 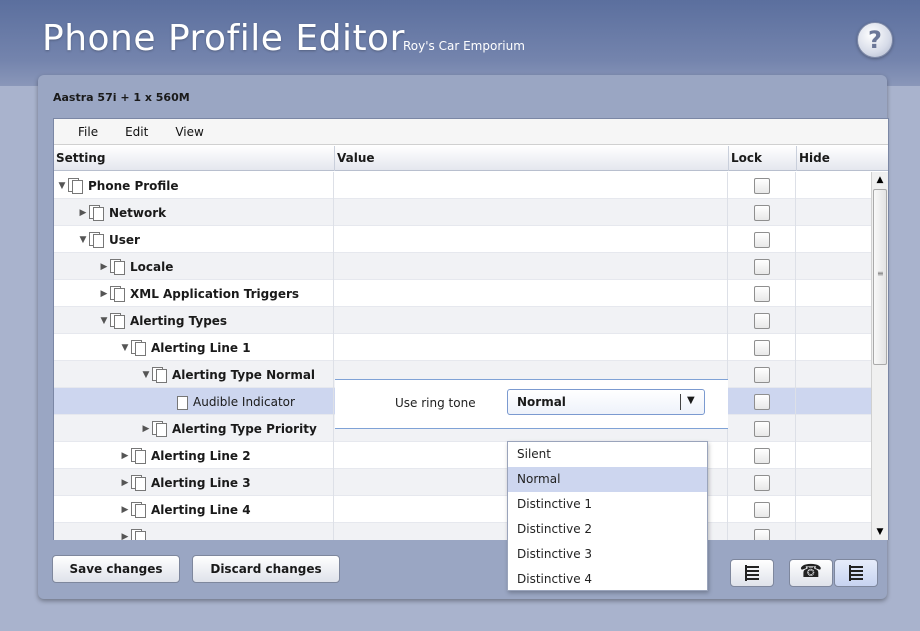 What do you see at coordinates (880, 180) in the screenshot?
I see `scroll-up-icon: ▲` at bounding box center [880, 180].